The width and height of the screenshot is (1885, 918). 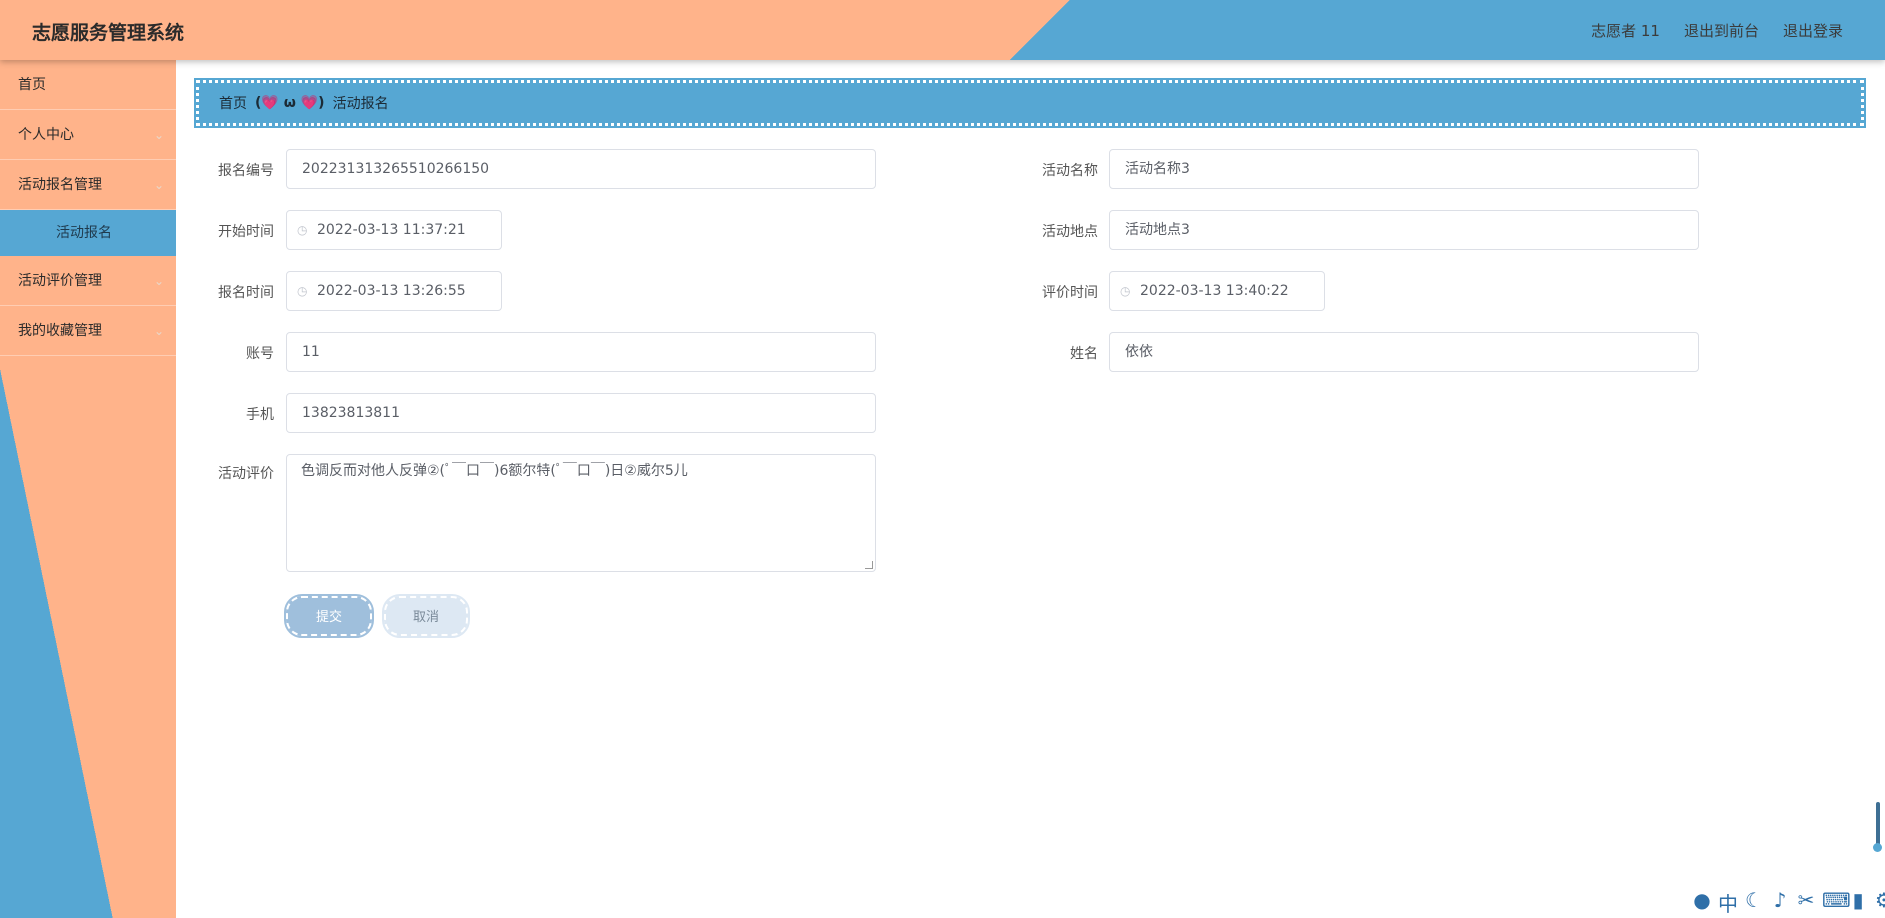 I want to click on submit-button: 提交, so click(x=329, y=616).